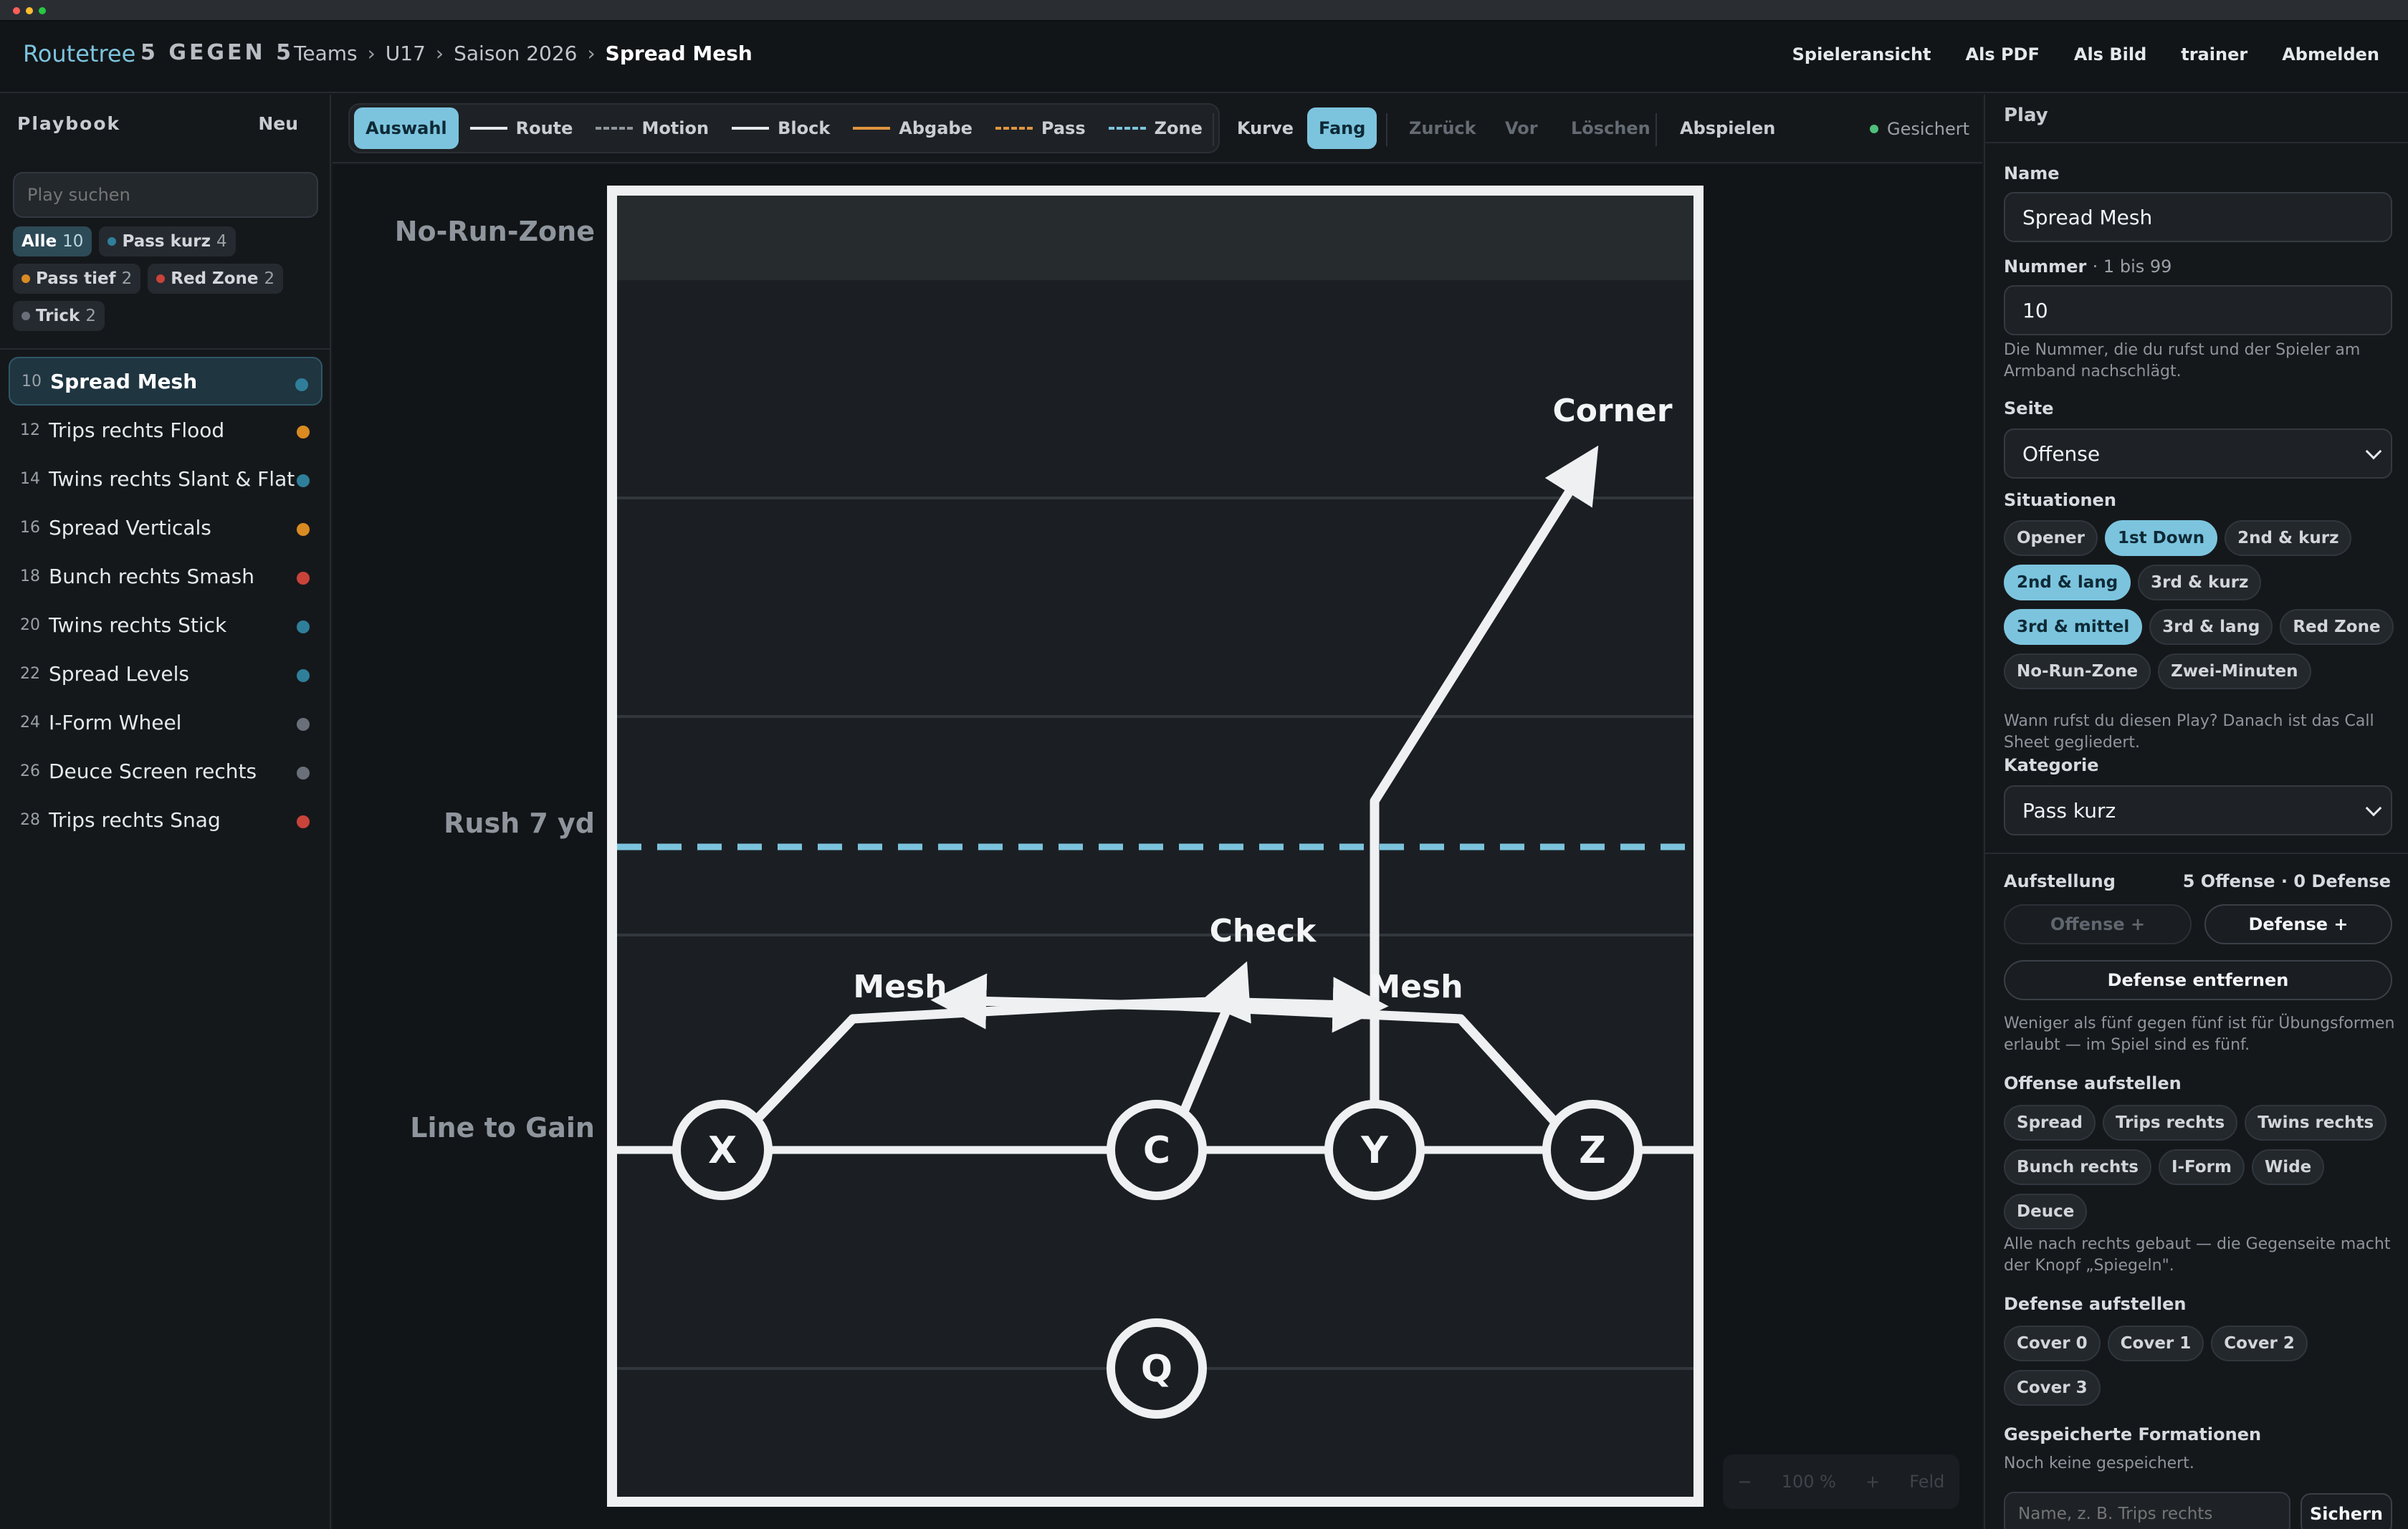  I want to click on offense-formation-button: Deuce, so click(2046, 1212).